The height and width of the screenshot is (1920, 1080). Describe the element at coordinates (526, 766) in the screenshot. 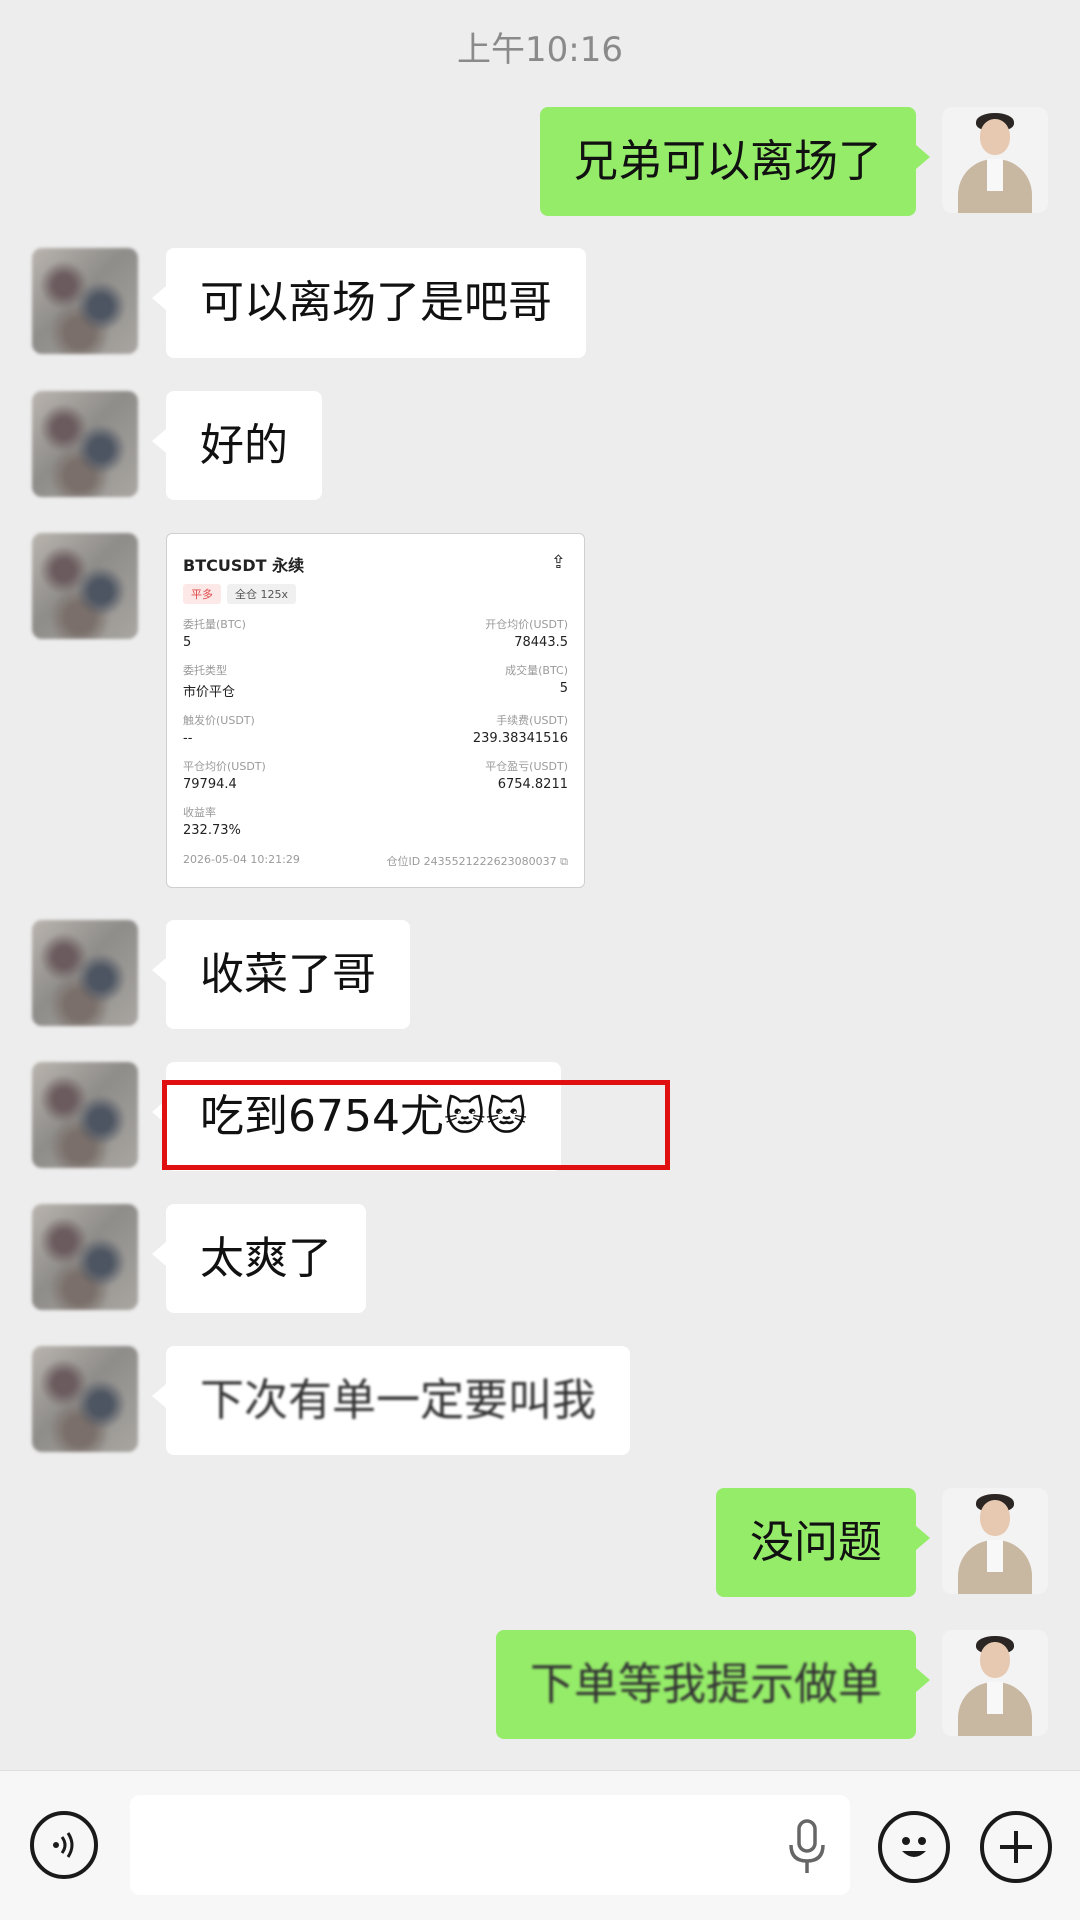

I see `field-label: 平仓盈亏(USDT)` at that location.